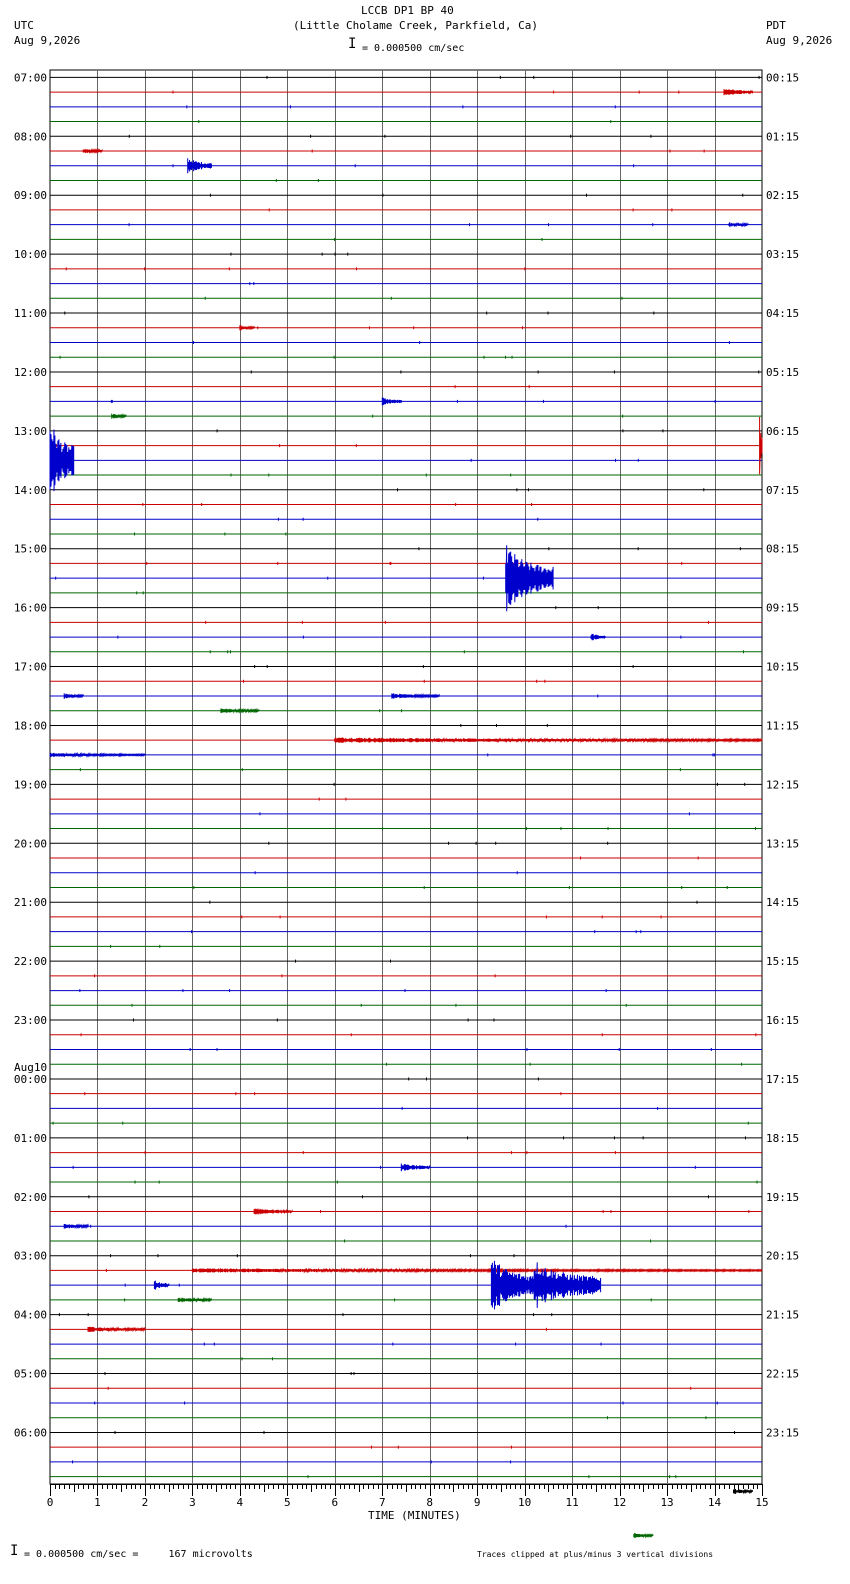 This screenshot has height=1584, width=850. Describe the element at coordinates (30, 1432) in the screenshot. I see `utc-hour-label: 06:00` at that location.